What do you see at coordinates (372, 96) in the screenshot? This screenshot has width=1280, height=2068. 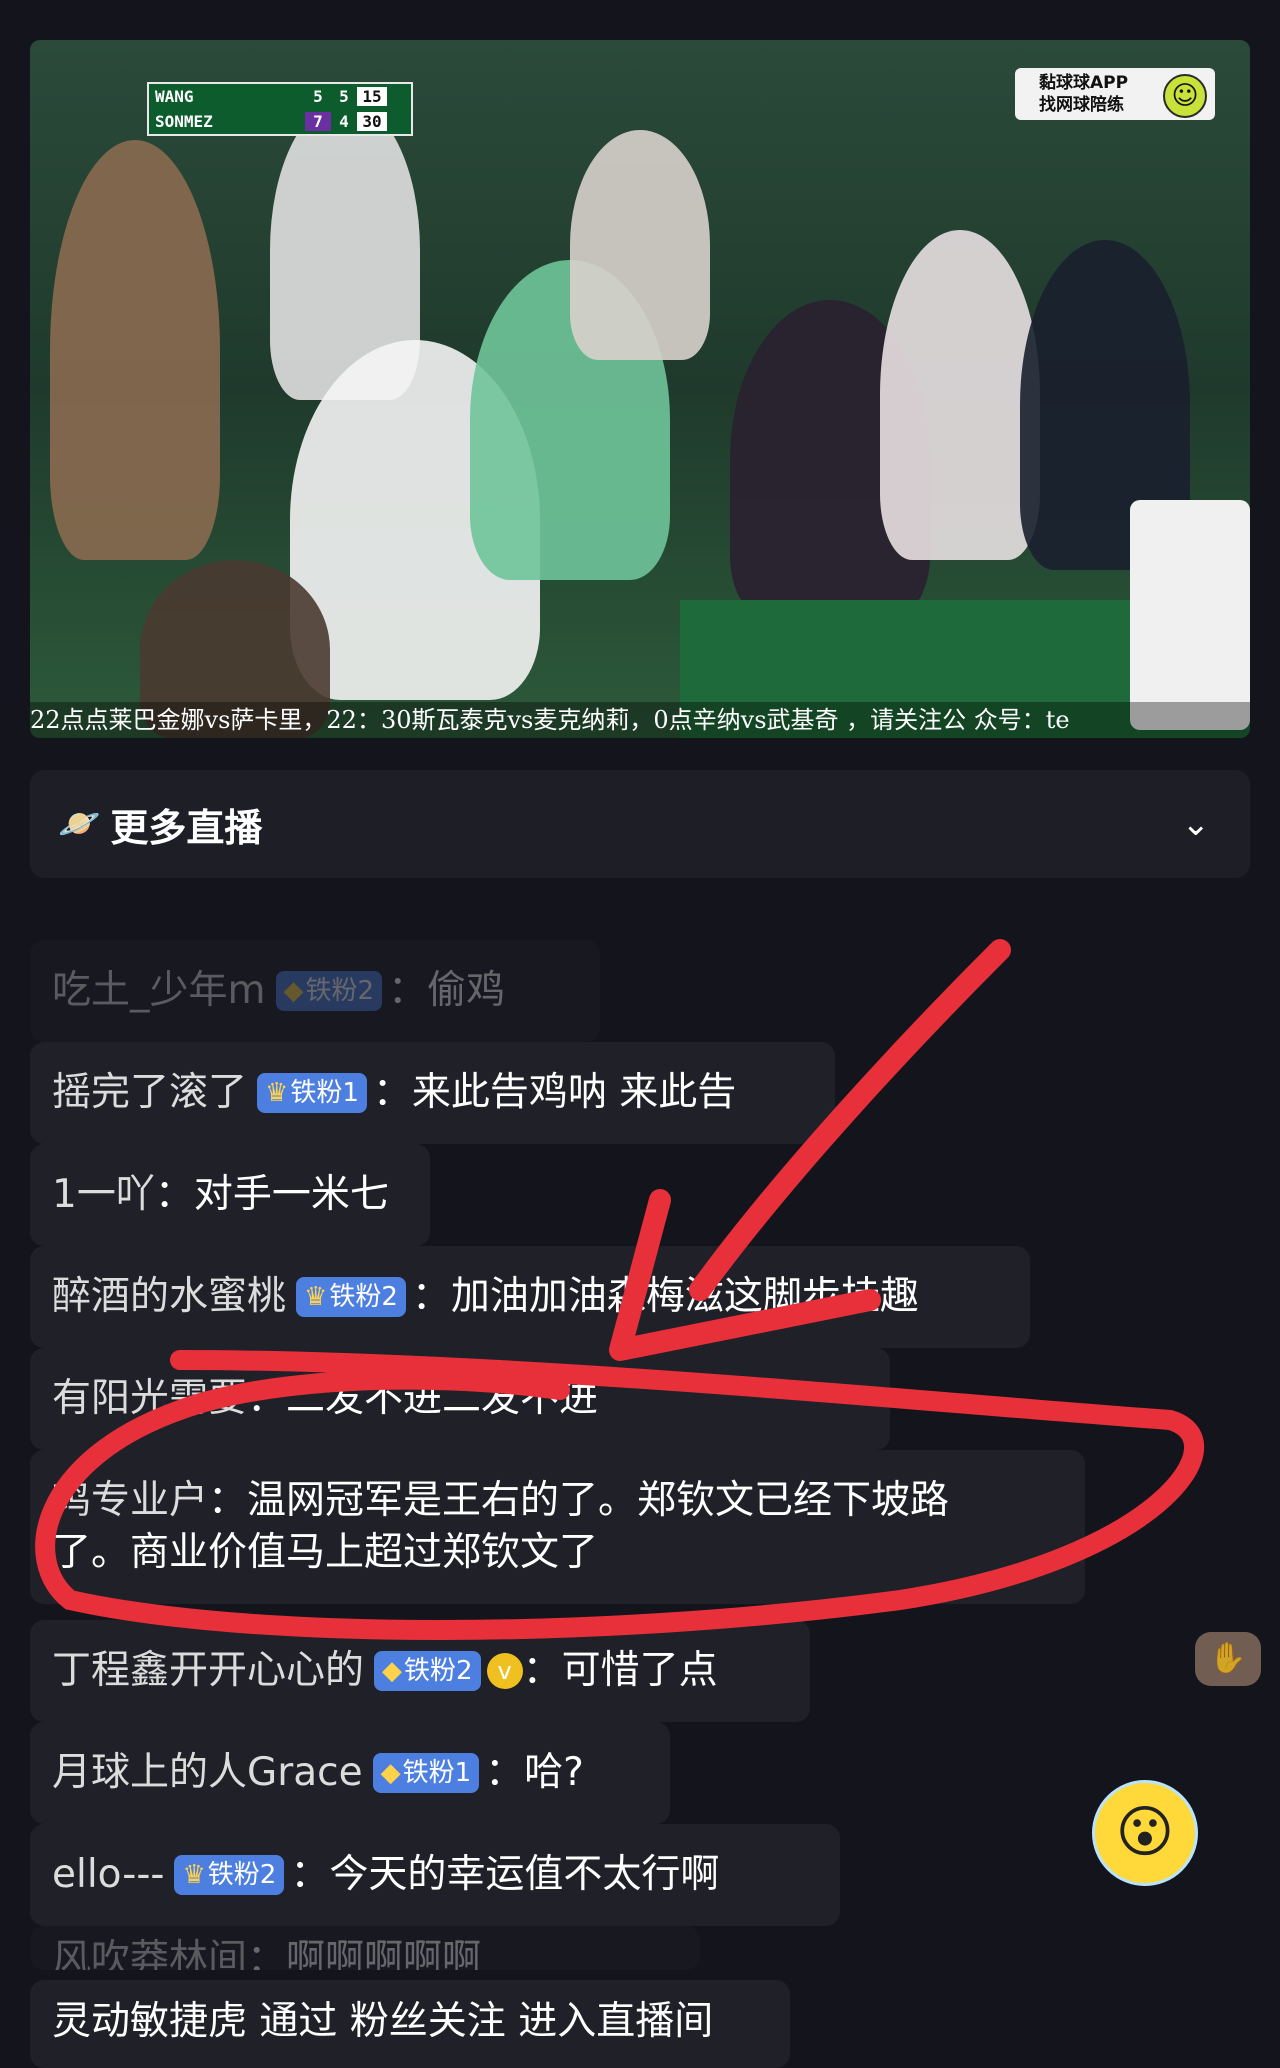 I see `game-points: 15` at bounding box center [372, 96].